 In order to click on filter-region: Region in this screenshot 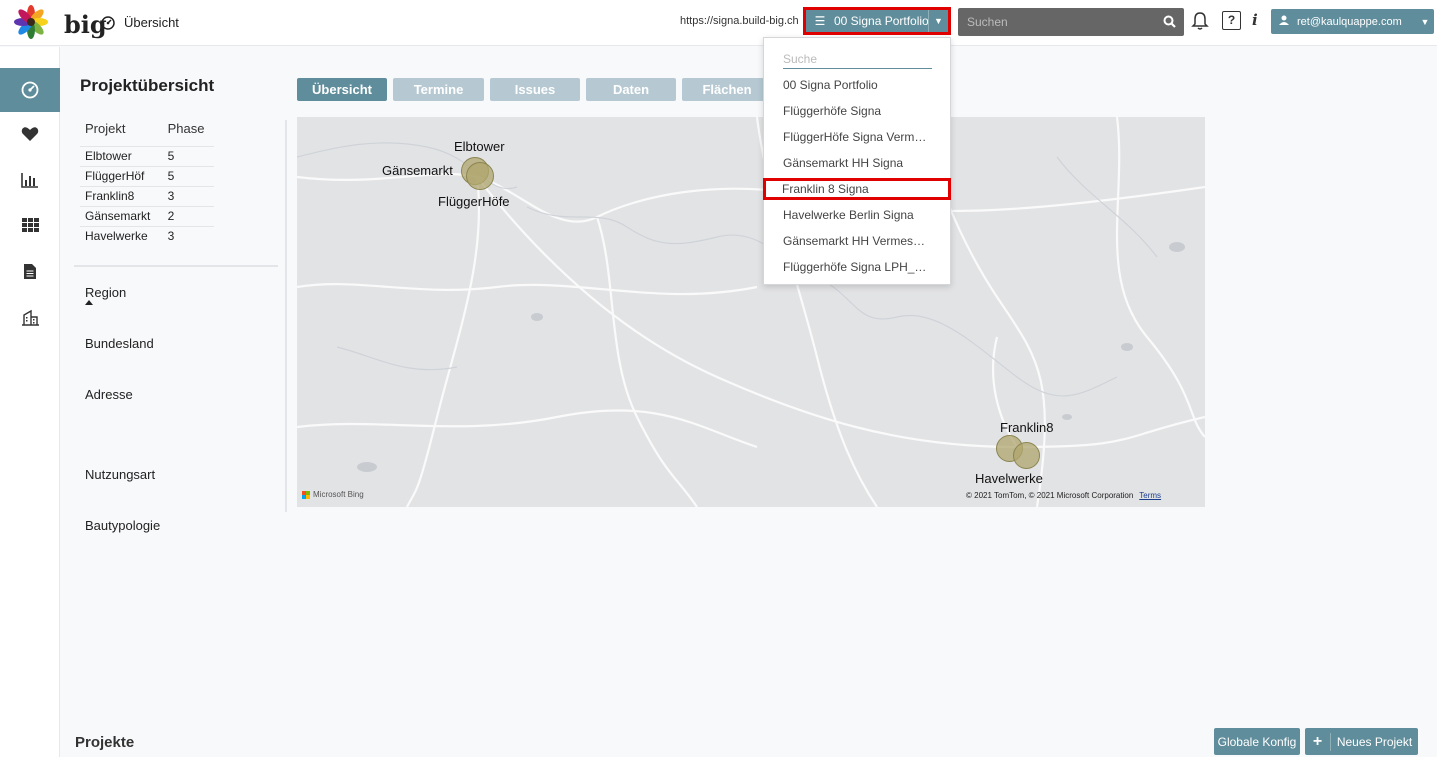, I will do `click(105, 292)`.